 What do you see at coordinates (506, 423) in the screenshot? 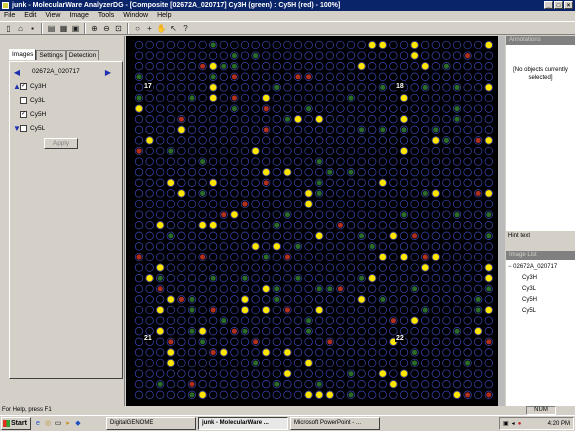
I see `network-icon: ▣` at bounding box center [506, 423].